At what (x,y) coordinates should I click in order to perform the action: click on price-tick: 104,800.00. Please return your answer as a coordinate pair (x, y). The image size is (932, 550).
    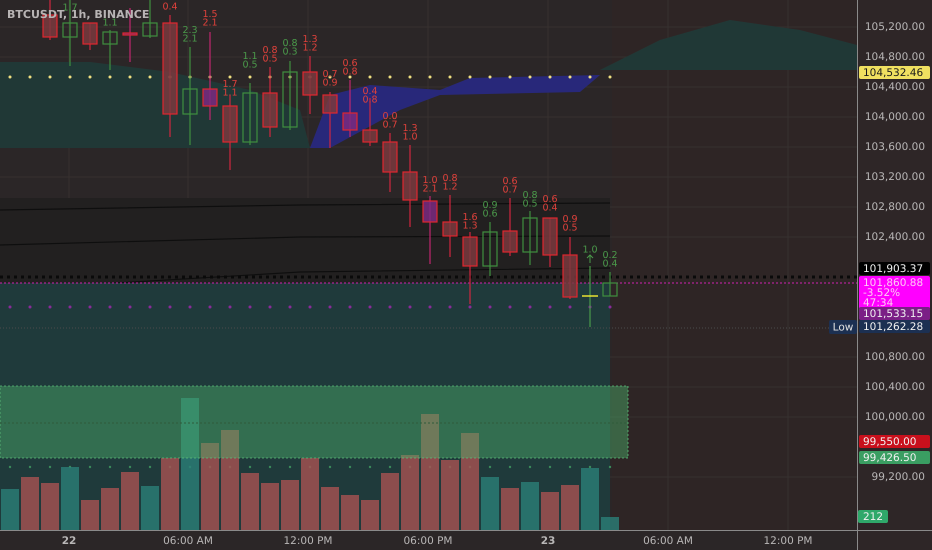
    Looking at the image, I should click on (894, 56).